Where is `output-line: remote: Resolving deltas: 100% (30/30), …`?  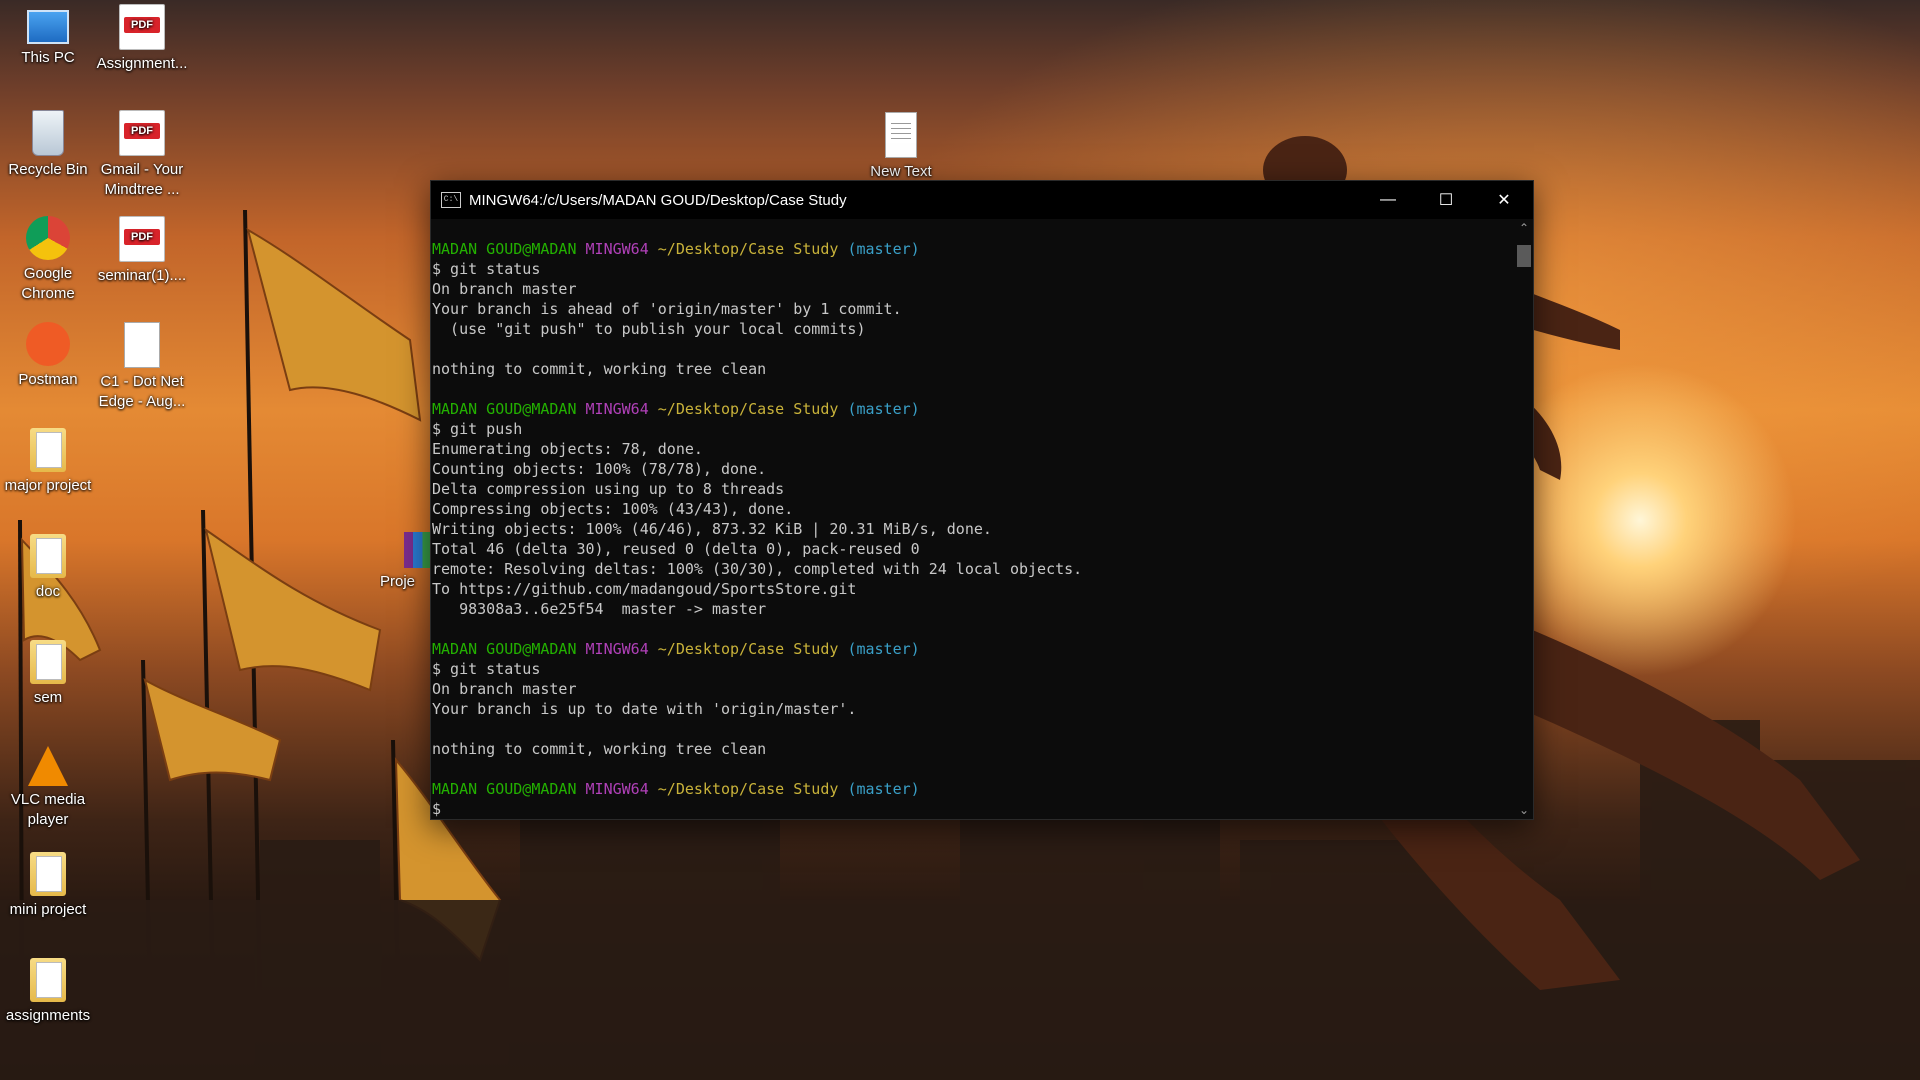 output-line: remote: Resolving deltas: 100% (30/30), … is located at coordinates (757, 569).